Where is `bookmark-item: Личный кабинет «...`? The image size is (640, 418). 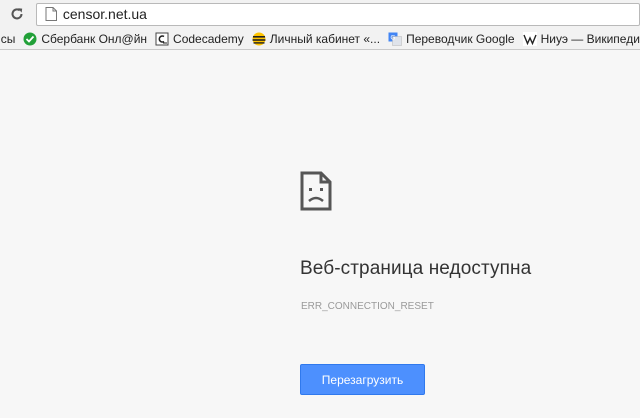 bookmark-item: Личный кабинет «... is located at coordinates (316, 39).